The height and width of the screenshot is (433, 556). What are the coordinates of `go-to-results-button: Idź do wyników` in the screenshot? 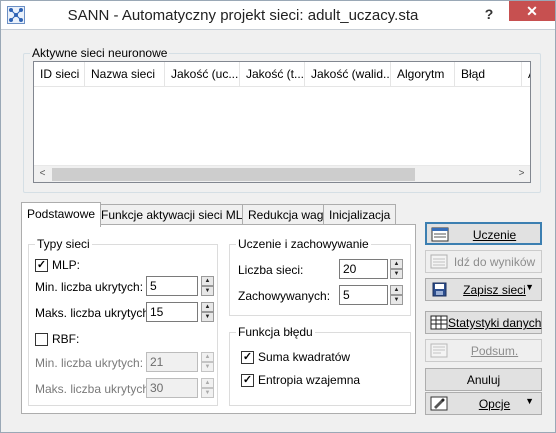 It's located at (483, 261).